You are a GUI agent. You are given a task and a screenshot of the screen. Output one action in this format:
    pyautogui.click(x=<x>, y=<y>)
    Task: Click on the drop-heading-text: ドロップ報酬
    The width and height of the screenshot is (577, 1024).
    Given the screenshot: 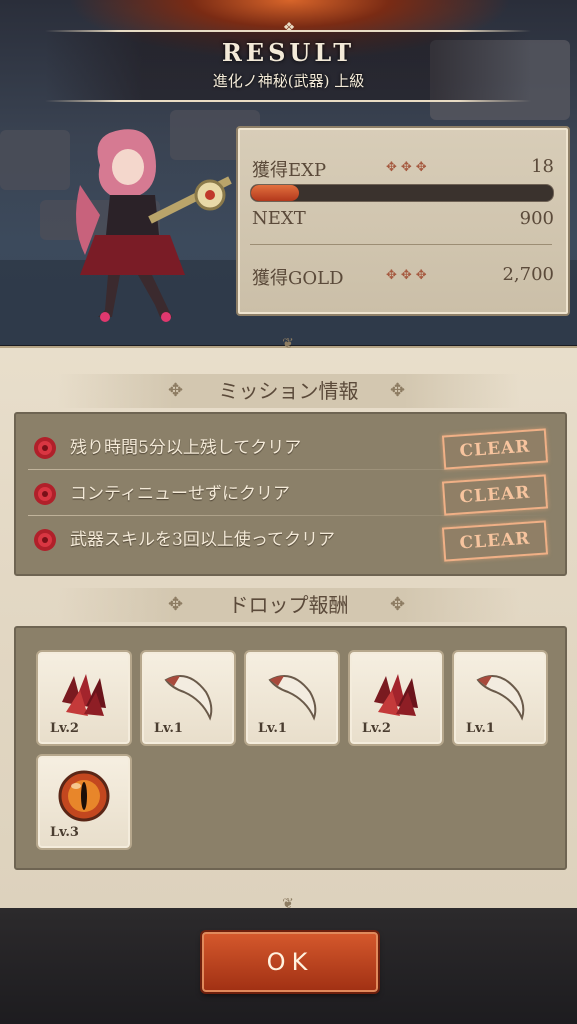 What is the action you would take?
    pyautogui.click(x=288, y=605)
    